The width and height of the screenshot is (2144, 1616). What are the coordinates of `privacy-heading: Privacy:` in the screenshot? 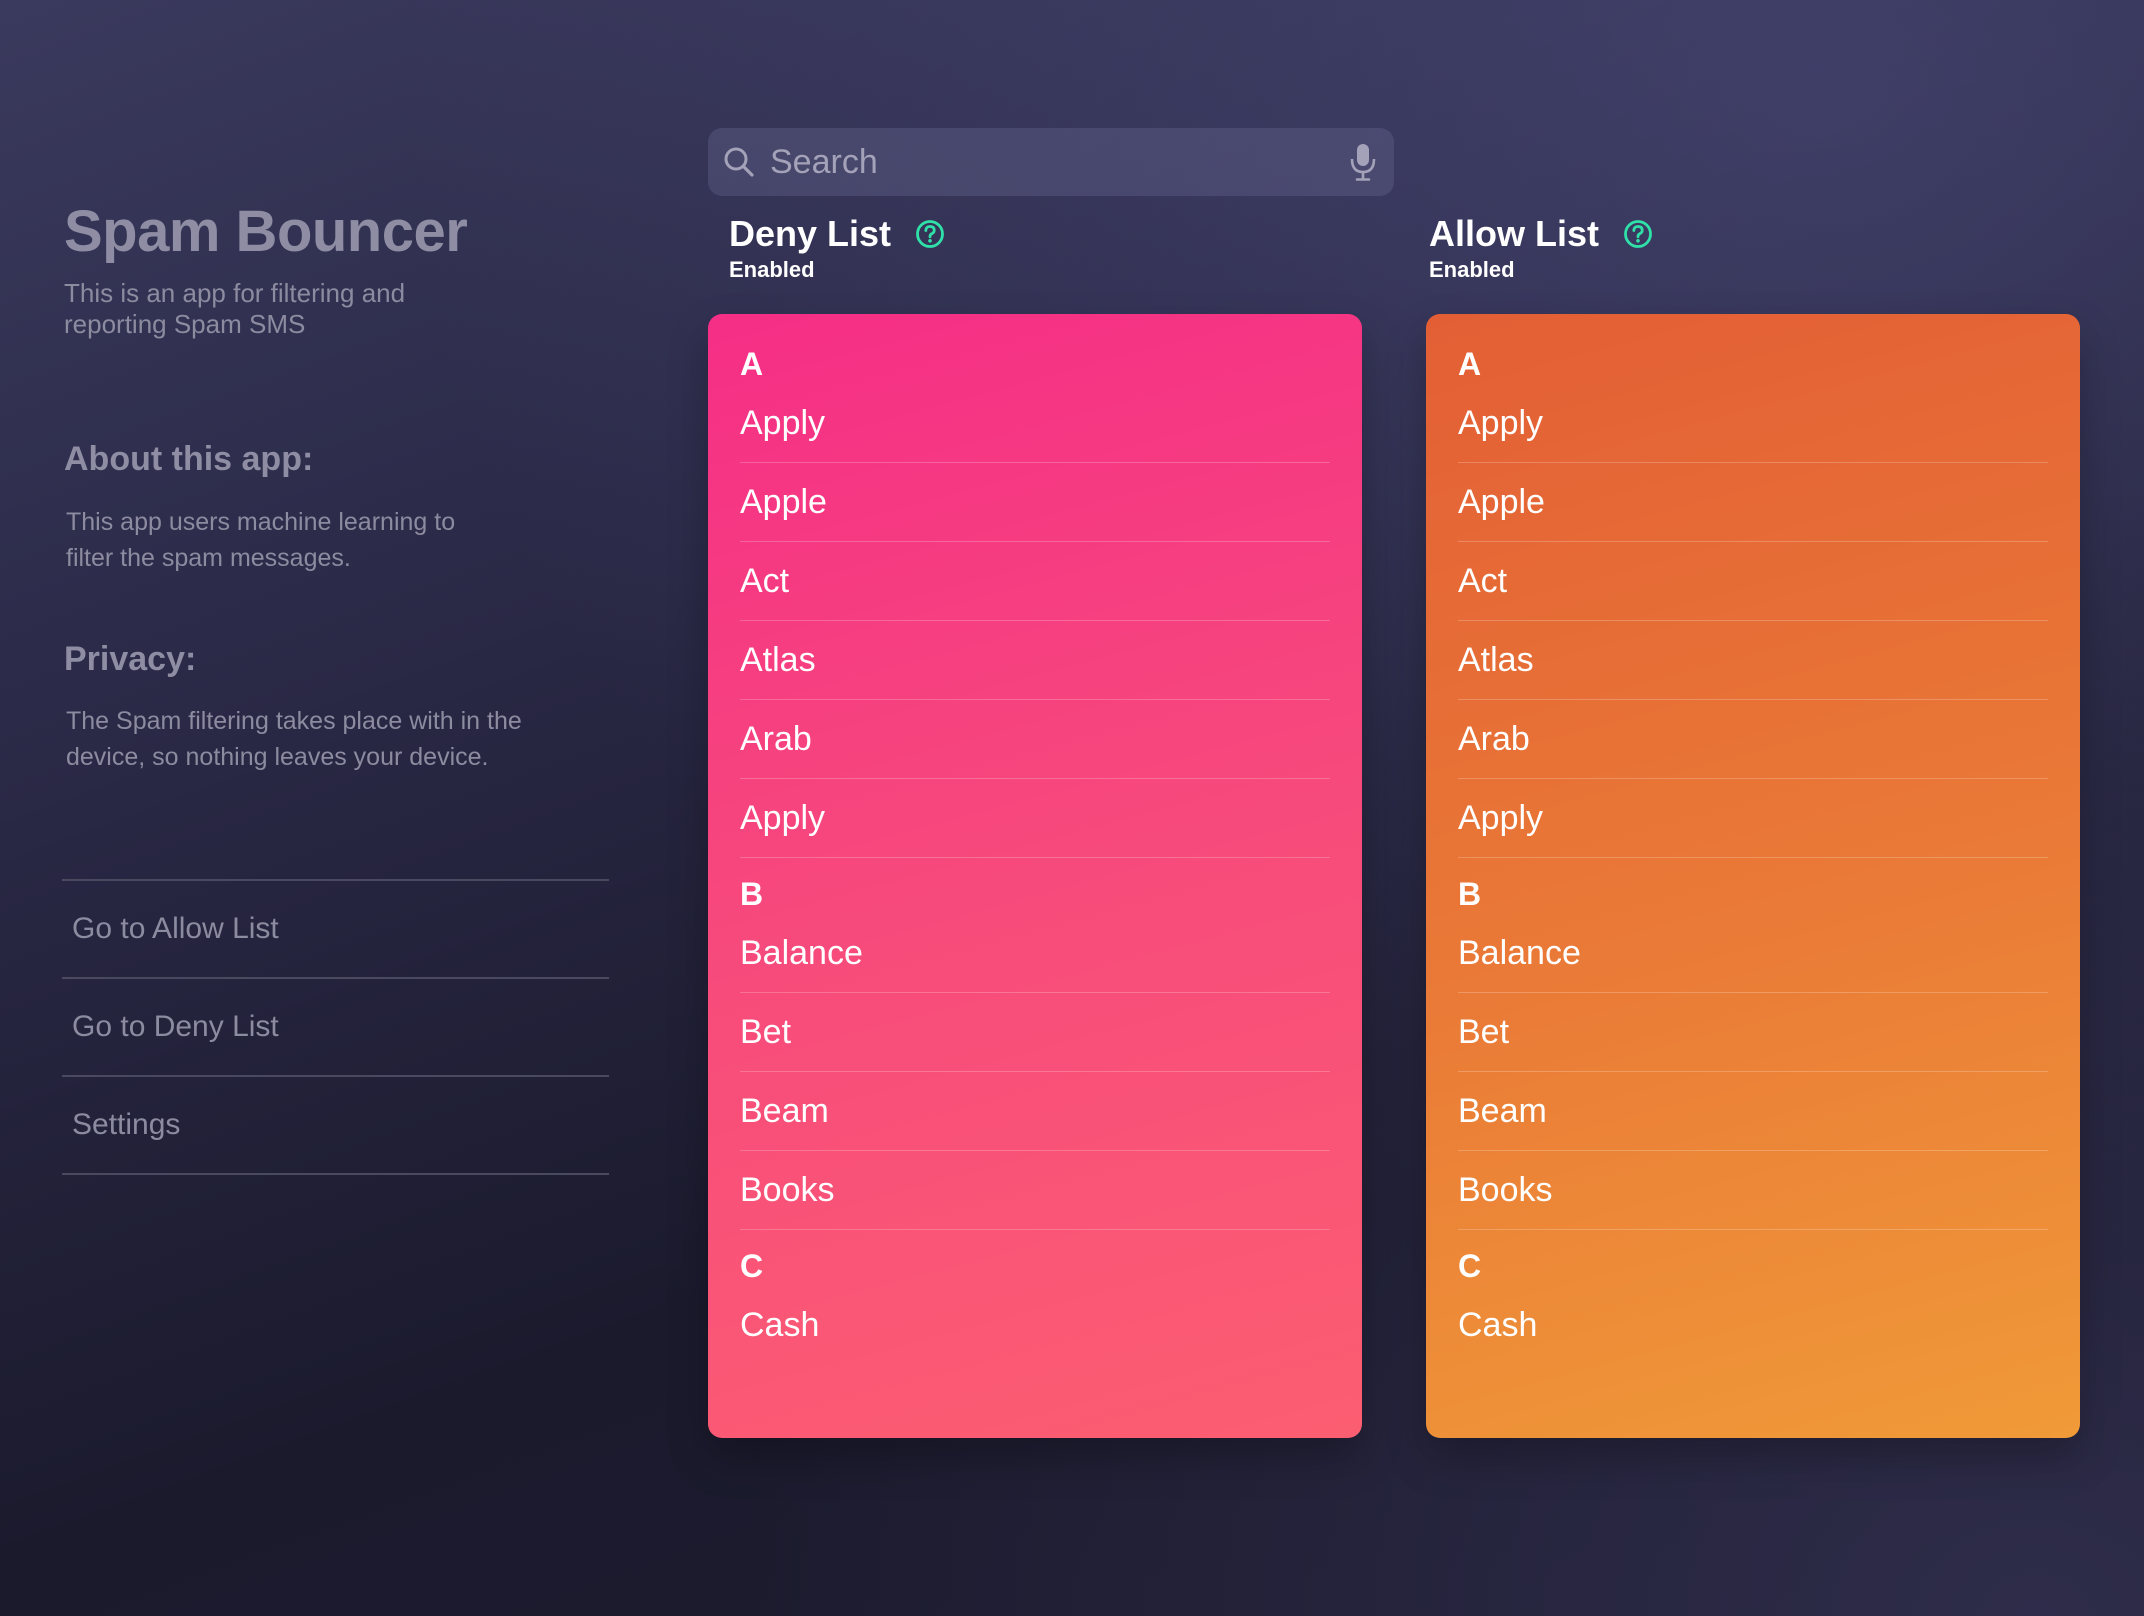 It's located at (130, 659).